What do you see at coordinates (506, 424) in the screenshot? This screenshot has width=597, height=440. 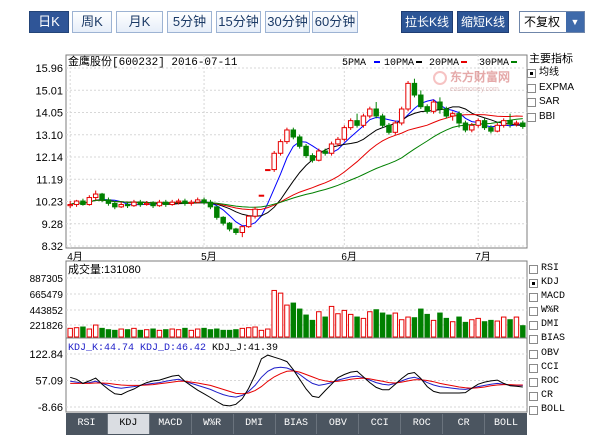 I see `indicator-tab-10: BOLL` at bounding box center [506, 424].